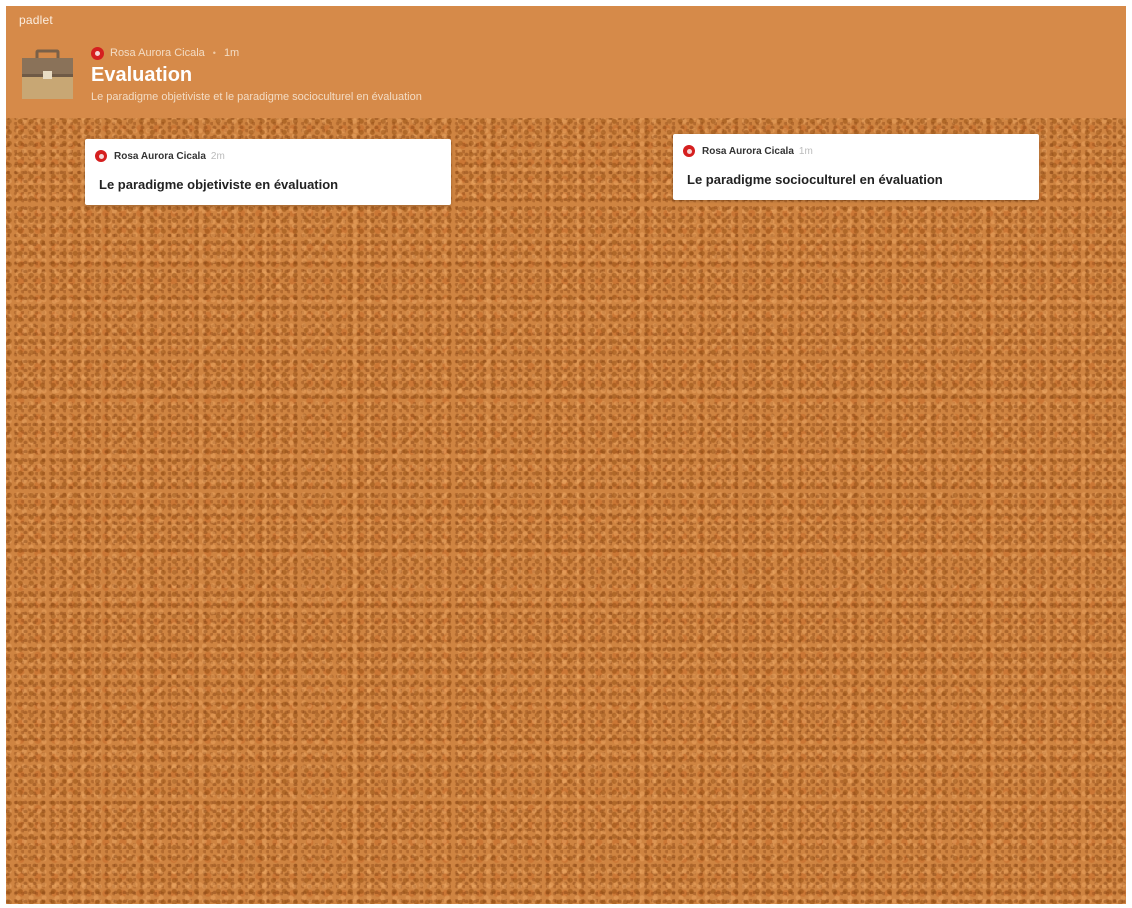 This screenshot has height=908, width=1132. I want to click on briefcase-icon, so click(47, 74).